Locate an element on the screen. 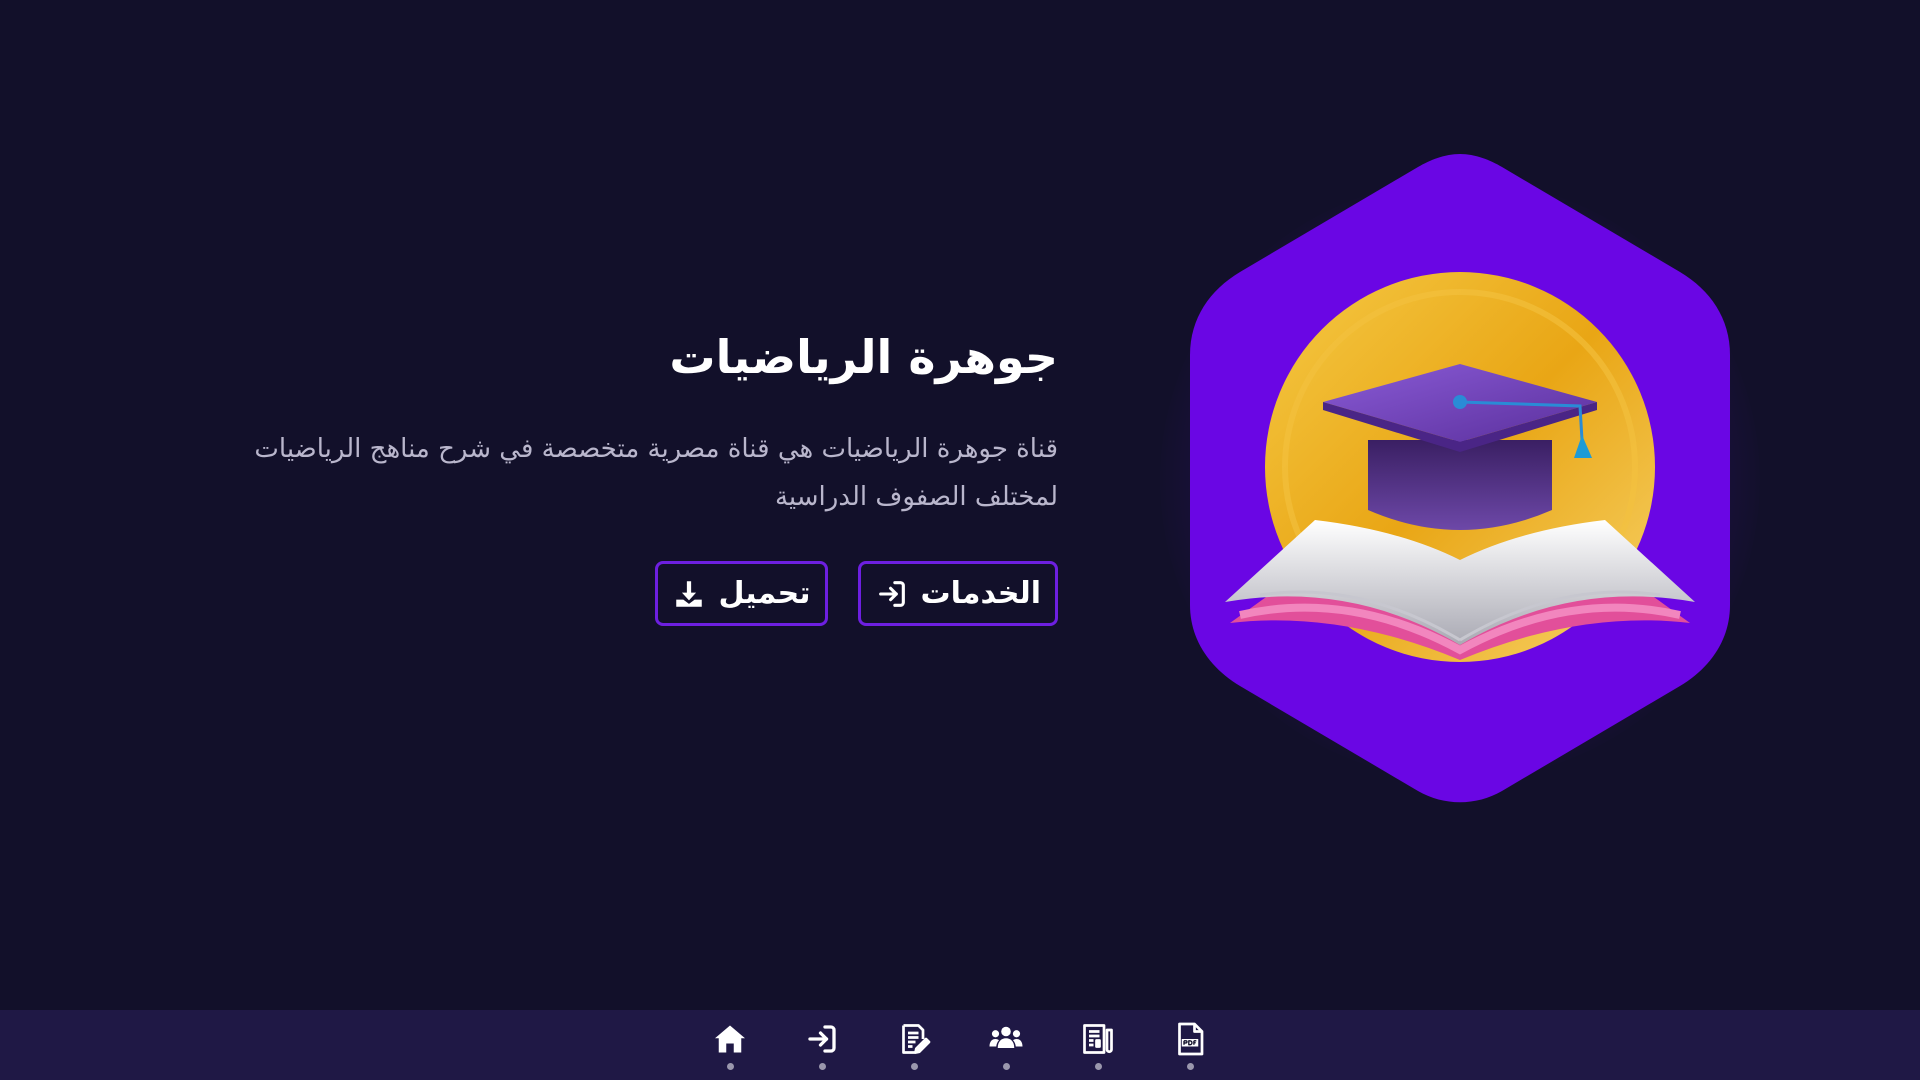 The image size is (1920, 1080). nav-item-login is located at coordinates (822, 1045).